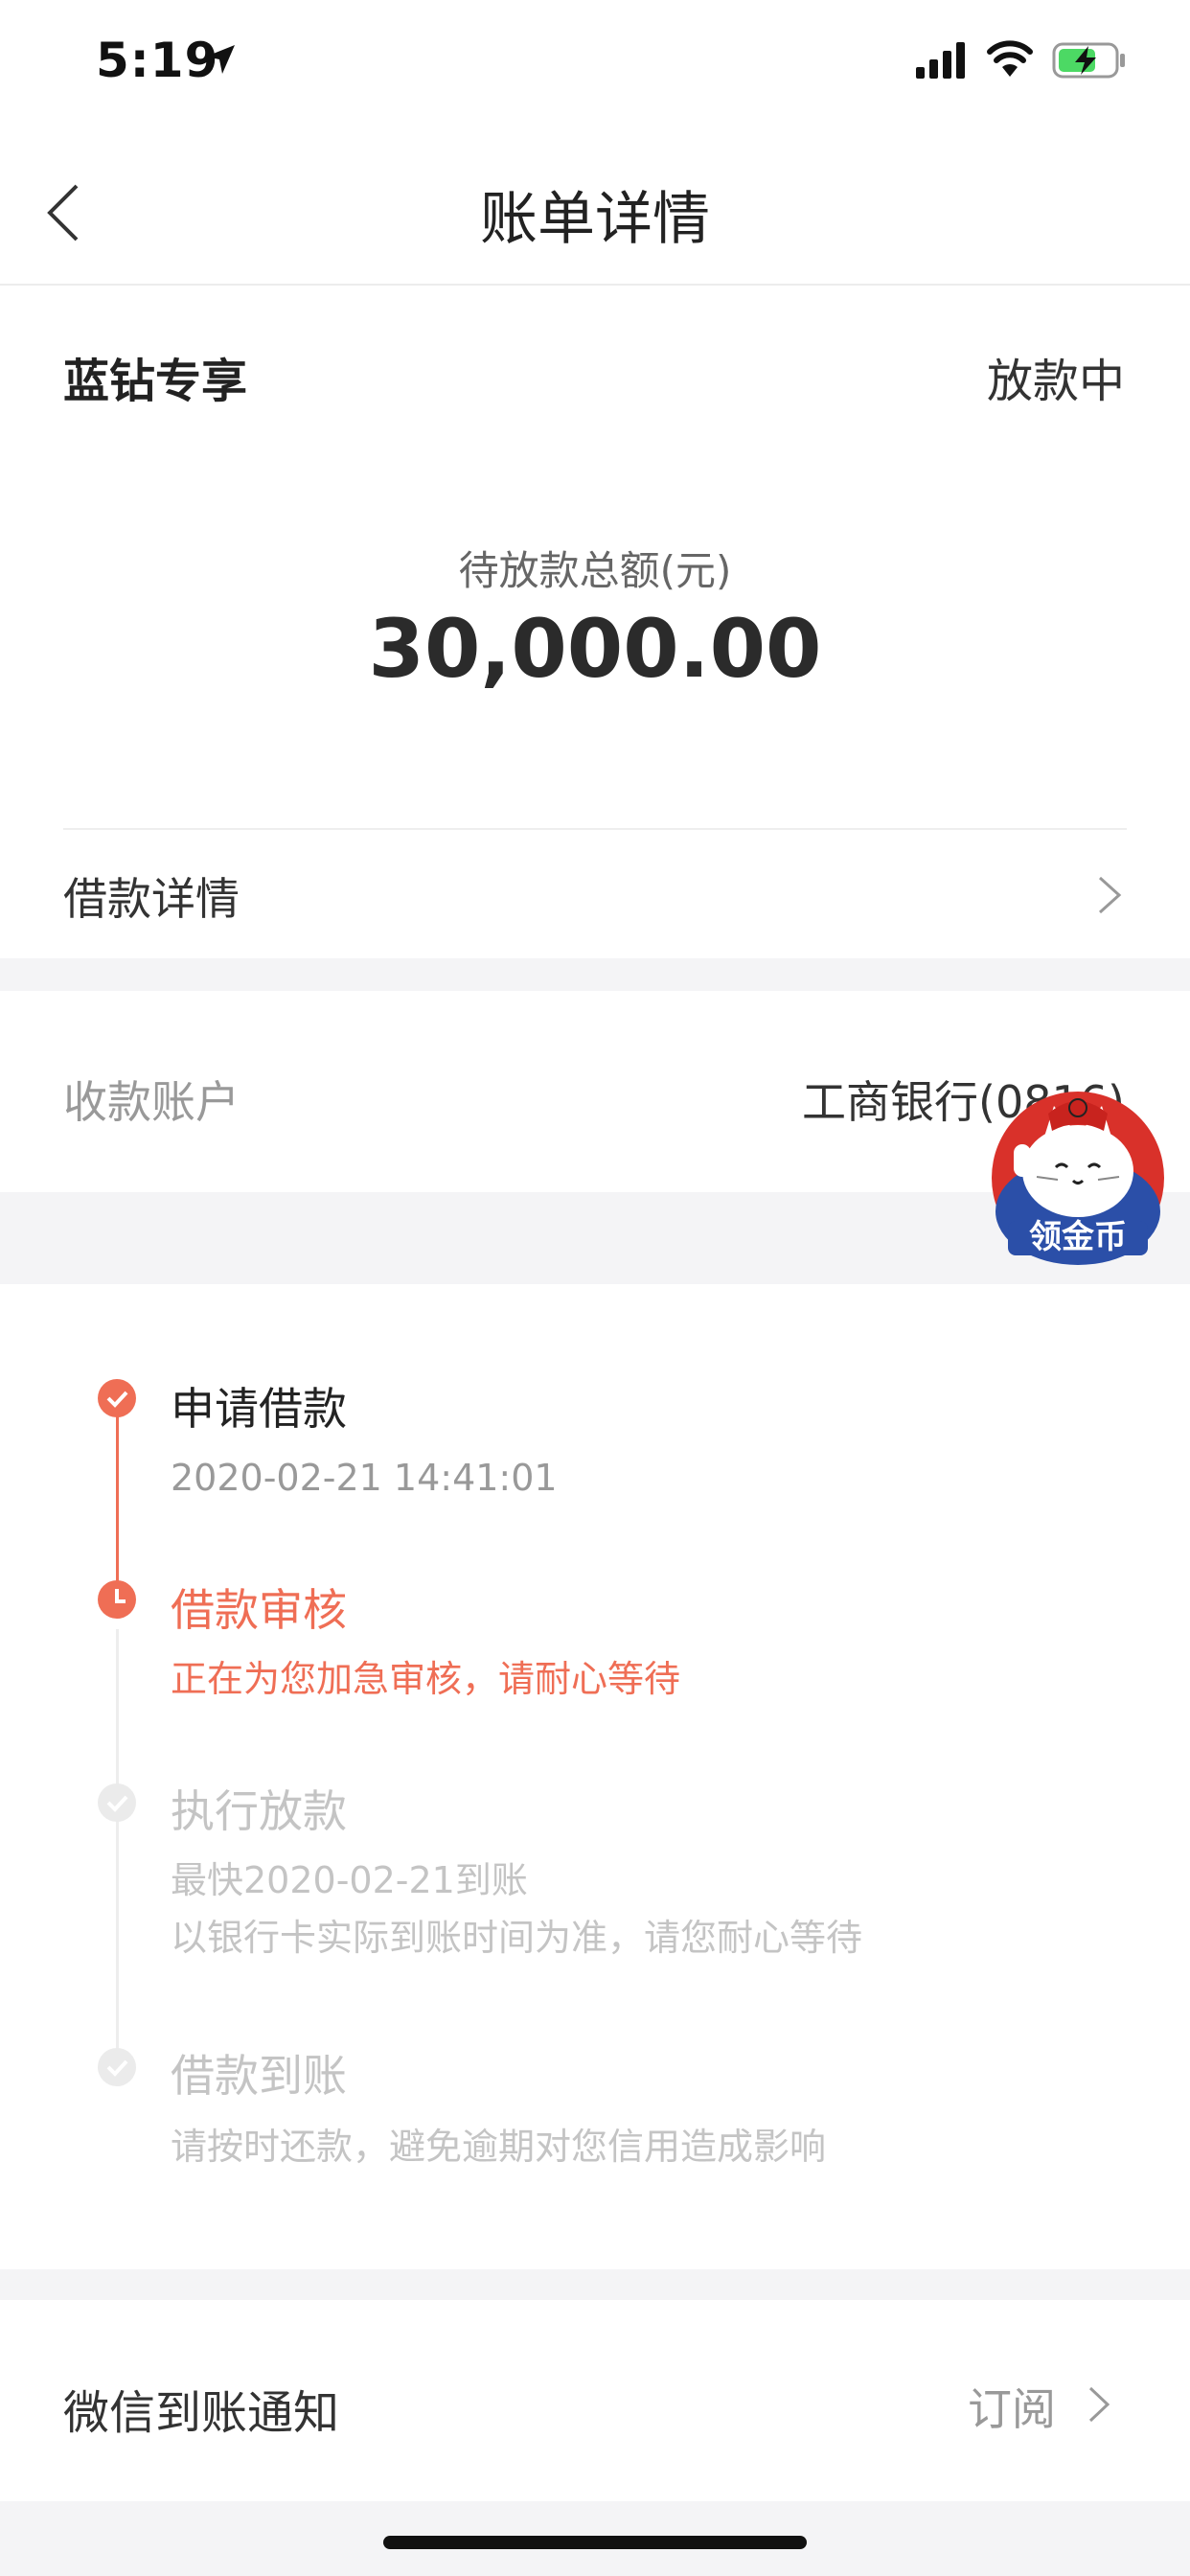 Image resolution: width=1190 pixels, height=2576 pixels. Describe the element at coordinates (155, 381) in the screenshot. I see `product-name: 蓝钻专享` at that location.